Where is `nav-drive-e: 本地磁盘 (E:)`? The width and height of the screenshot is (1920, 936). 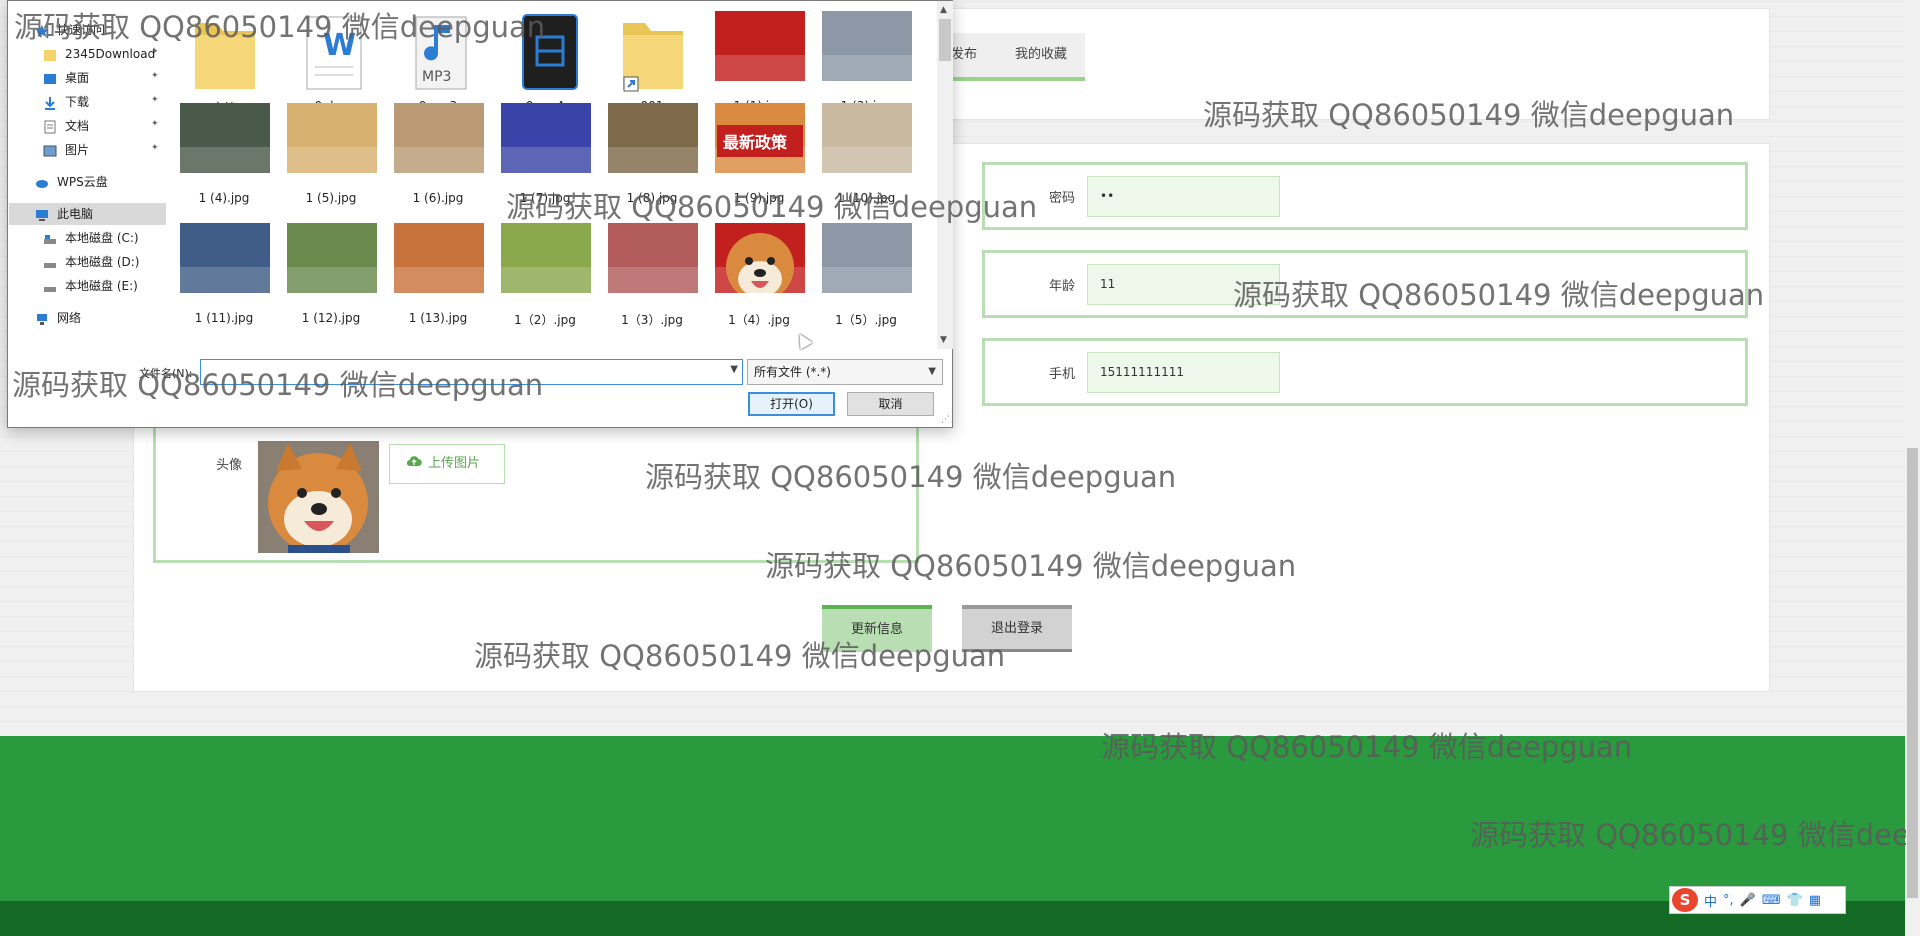
nav-drive-e: 本地磁盘 (E:) is located at coordinates (90, 286).